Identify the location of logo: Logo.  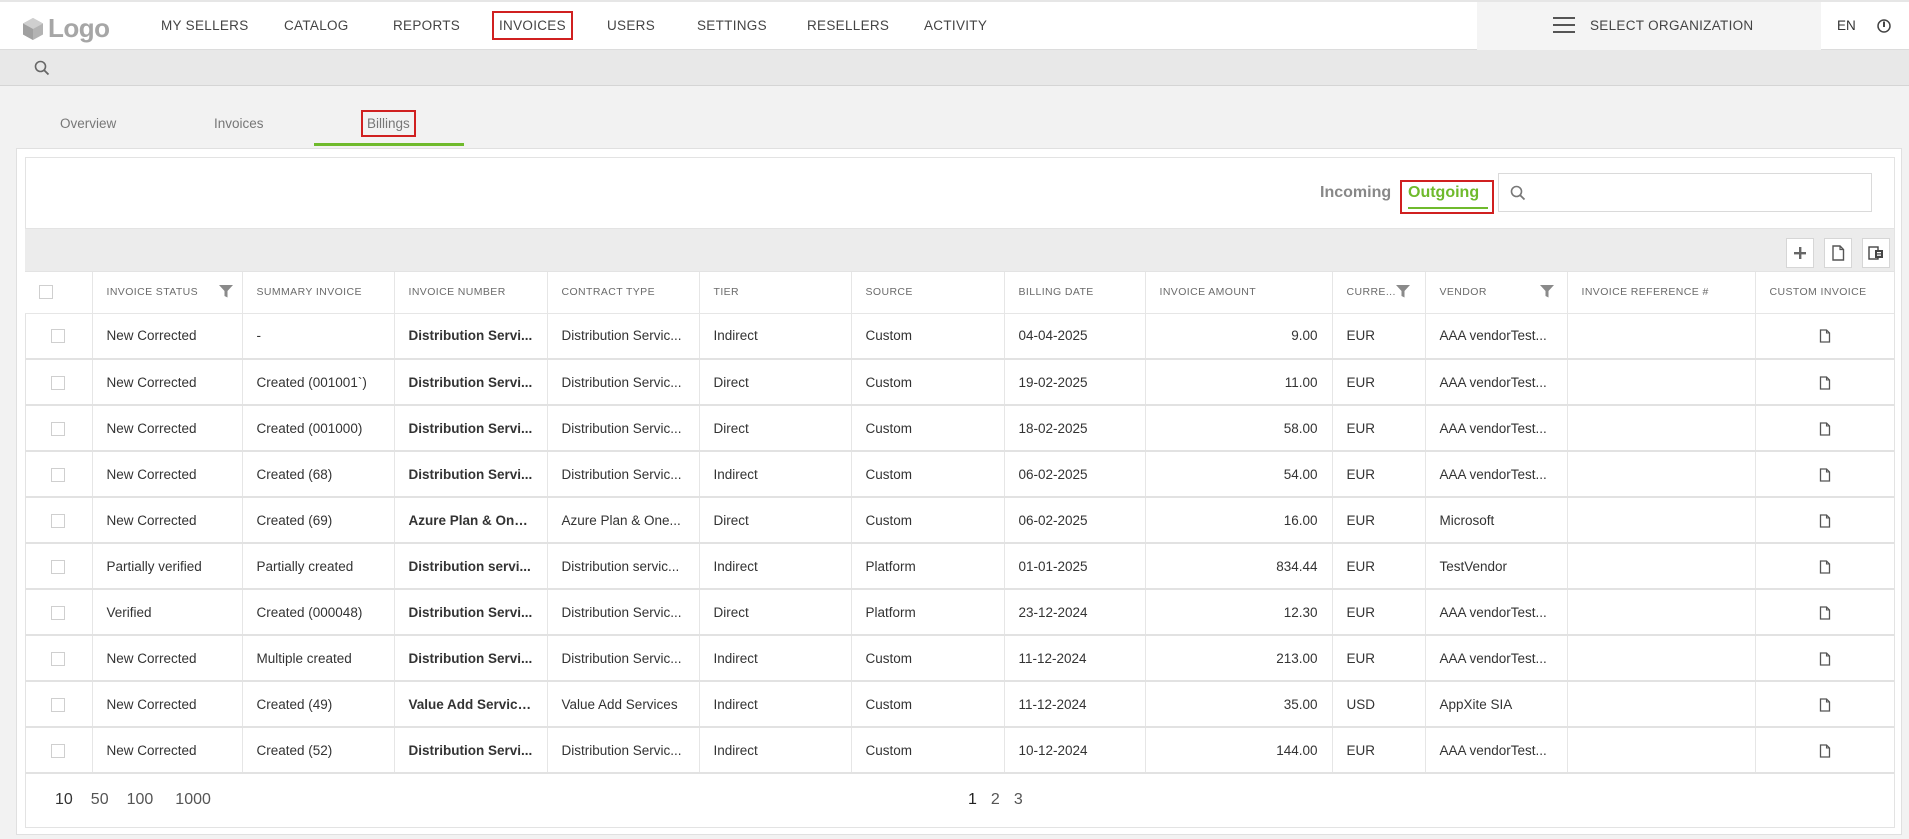
(66, 28).